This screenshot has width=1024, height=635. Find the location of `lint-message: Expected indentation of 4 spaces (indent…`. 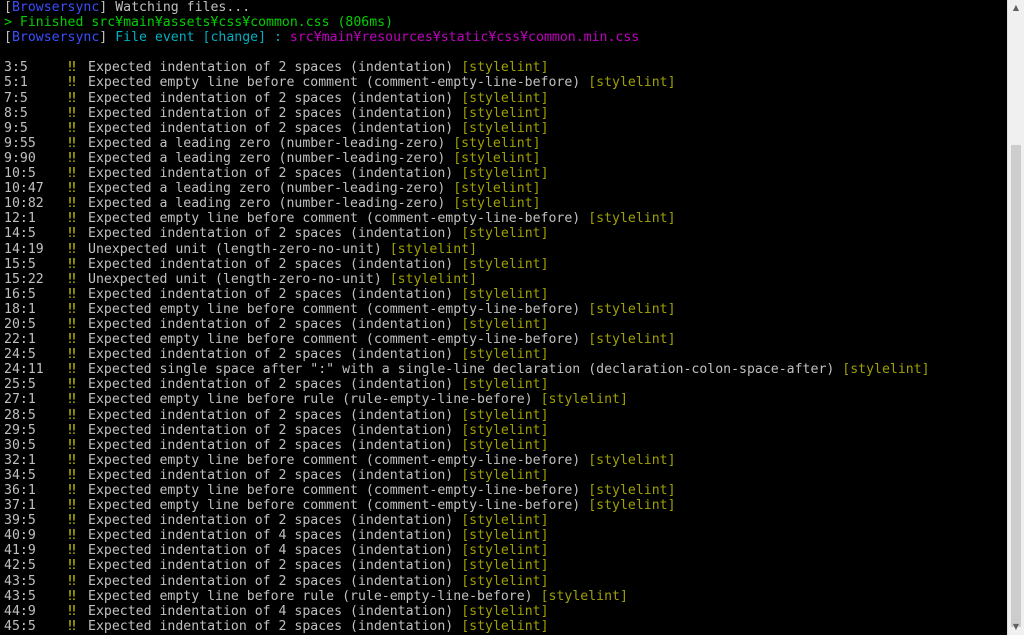

lint-message: Expected indentation of 4 spaces (indent… is located at coordinates (271, 551).